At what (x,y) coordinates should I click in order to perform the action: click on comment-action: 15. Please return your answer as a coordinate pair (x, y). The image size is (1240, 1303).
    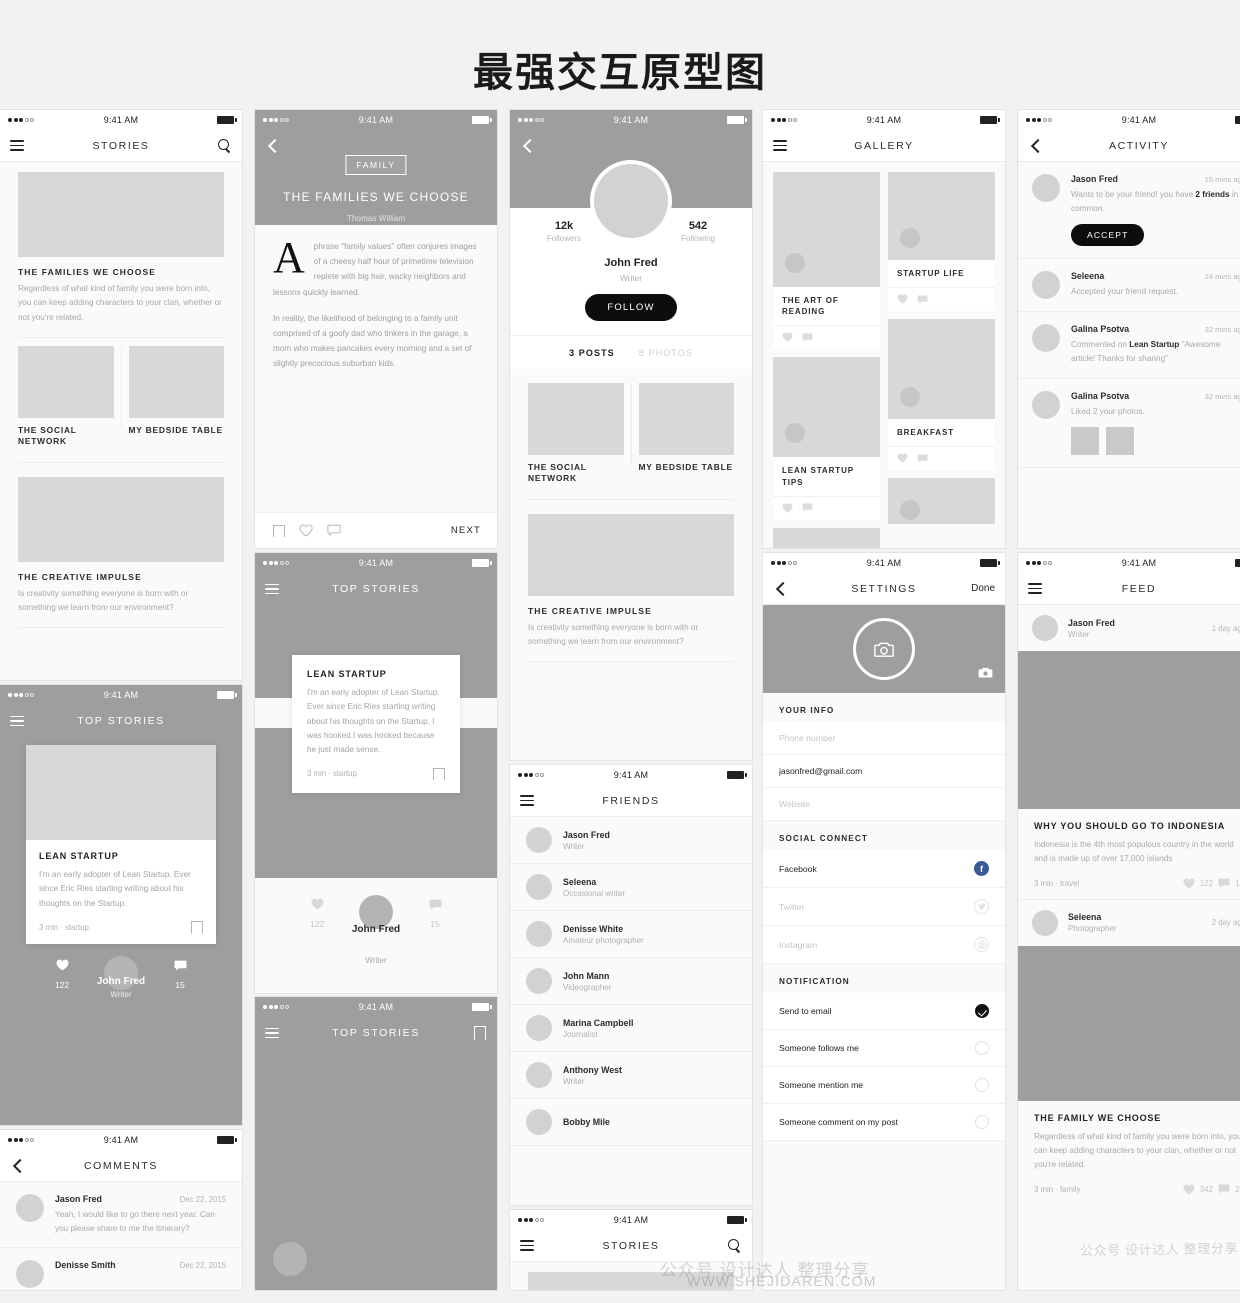
    Looking at the image, I should click on (180, 974).